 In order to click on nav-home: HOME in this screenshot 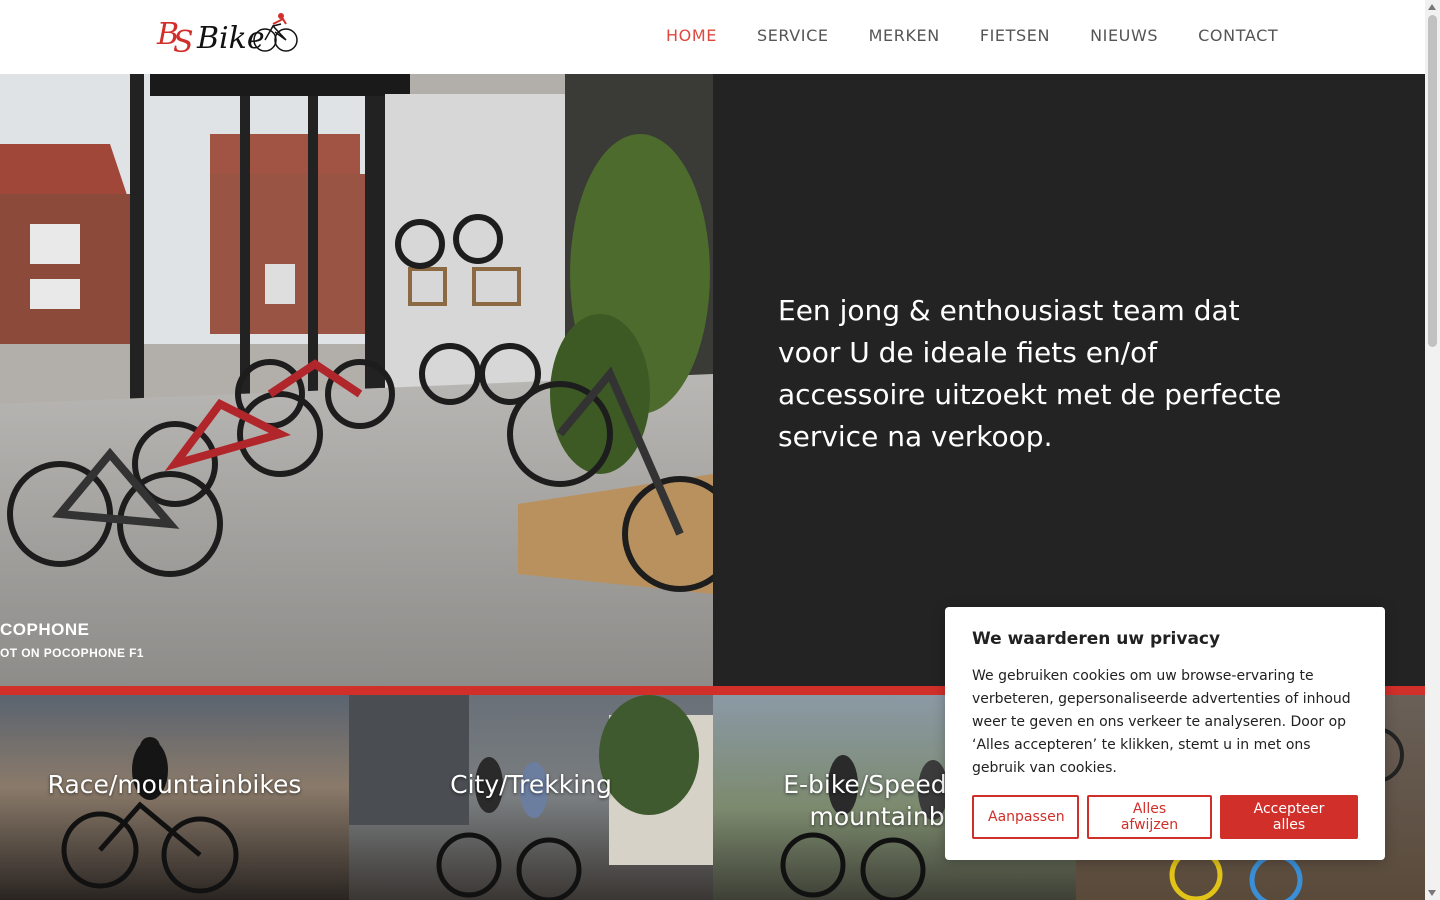, I will do `click(691, 35)`.